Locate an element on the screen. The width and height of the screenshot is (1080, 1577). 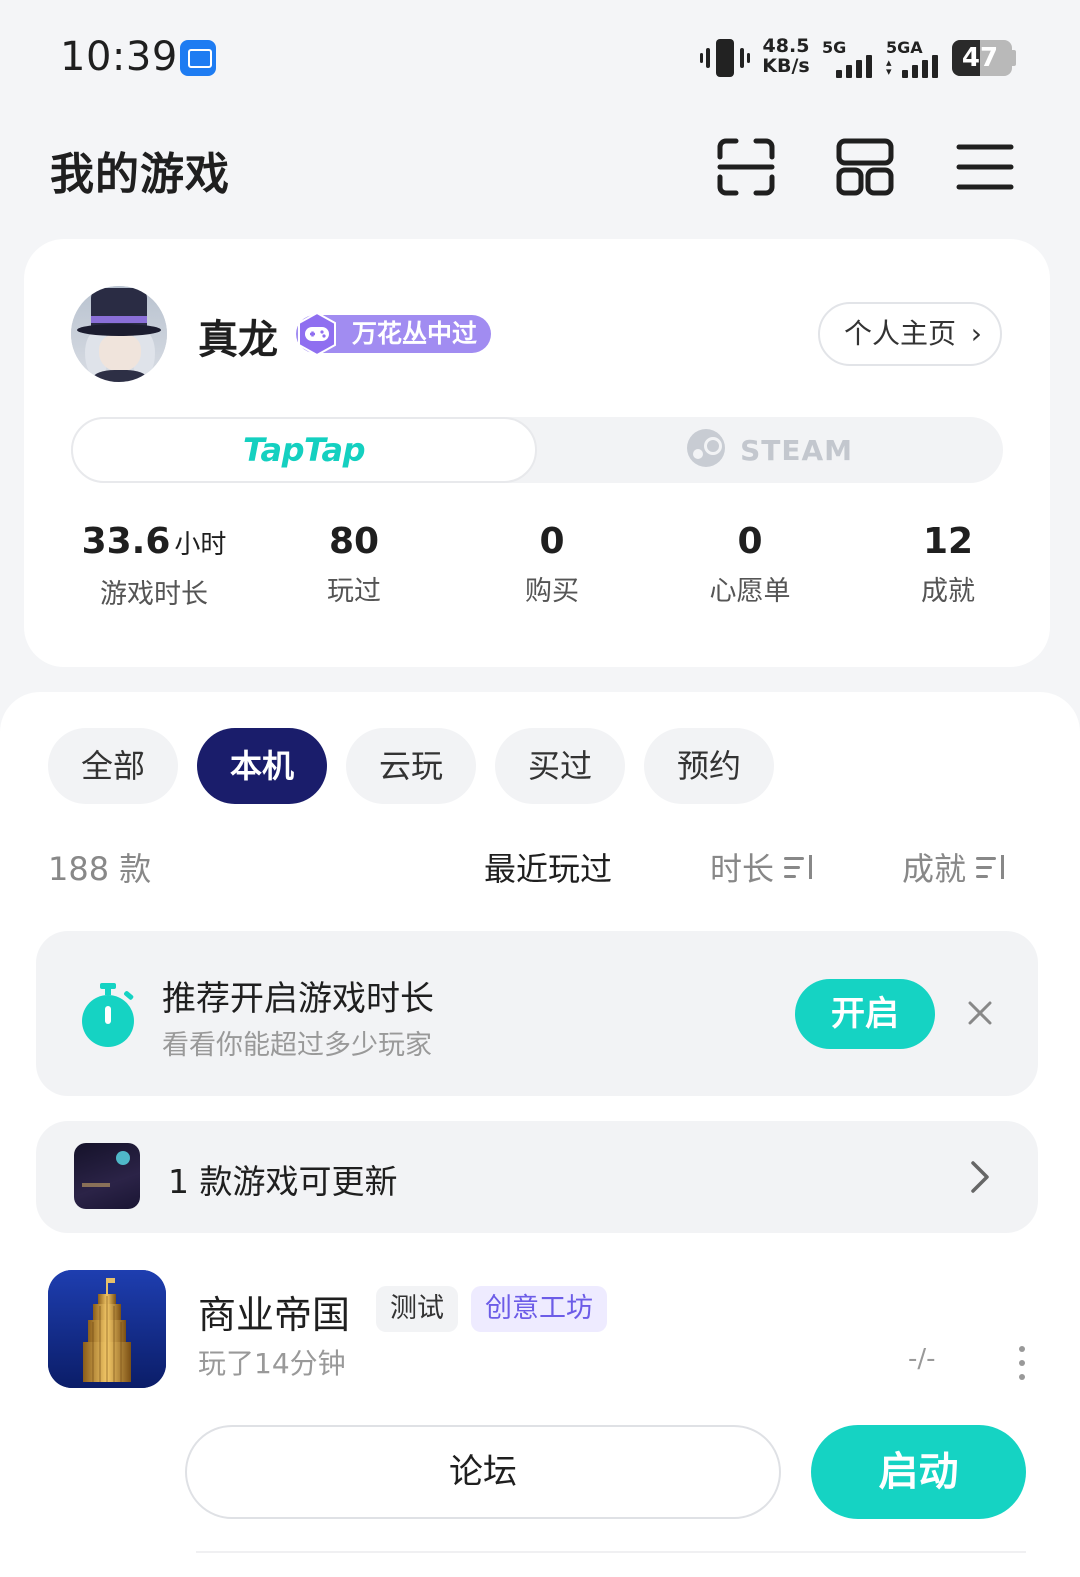
tag-test: 测试 is located at coordinates (417, 1309).